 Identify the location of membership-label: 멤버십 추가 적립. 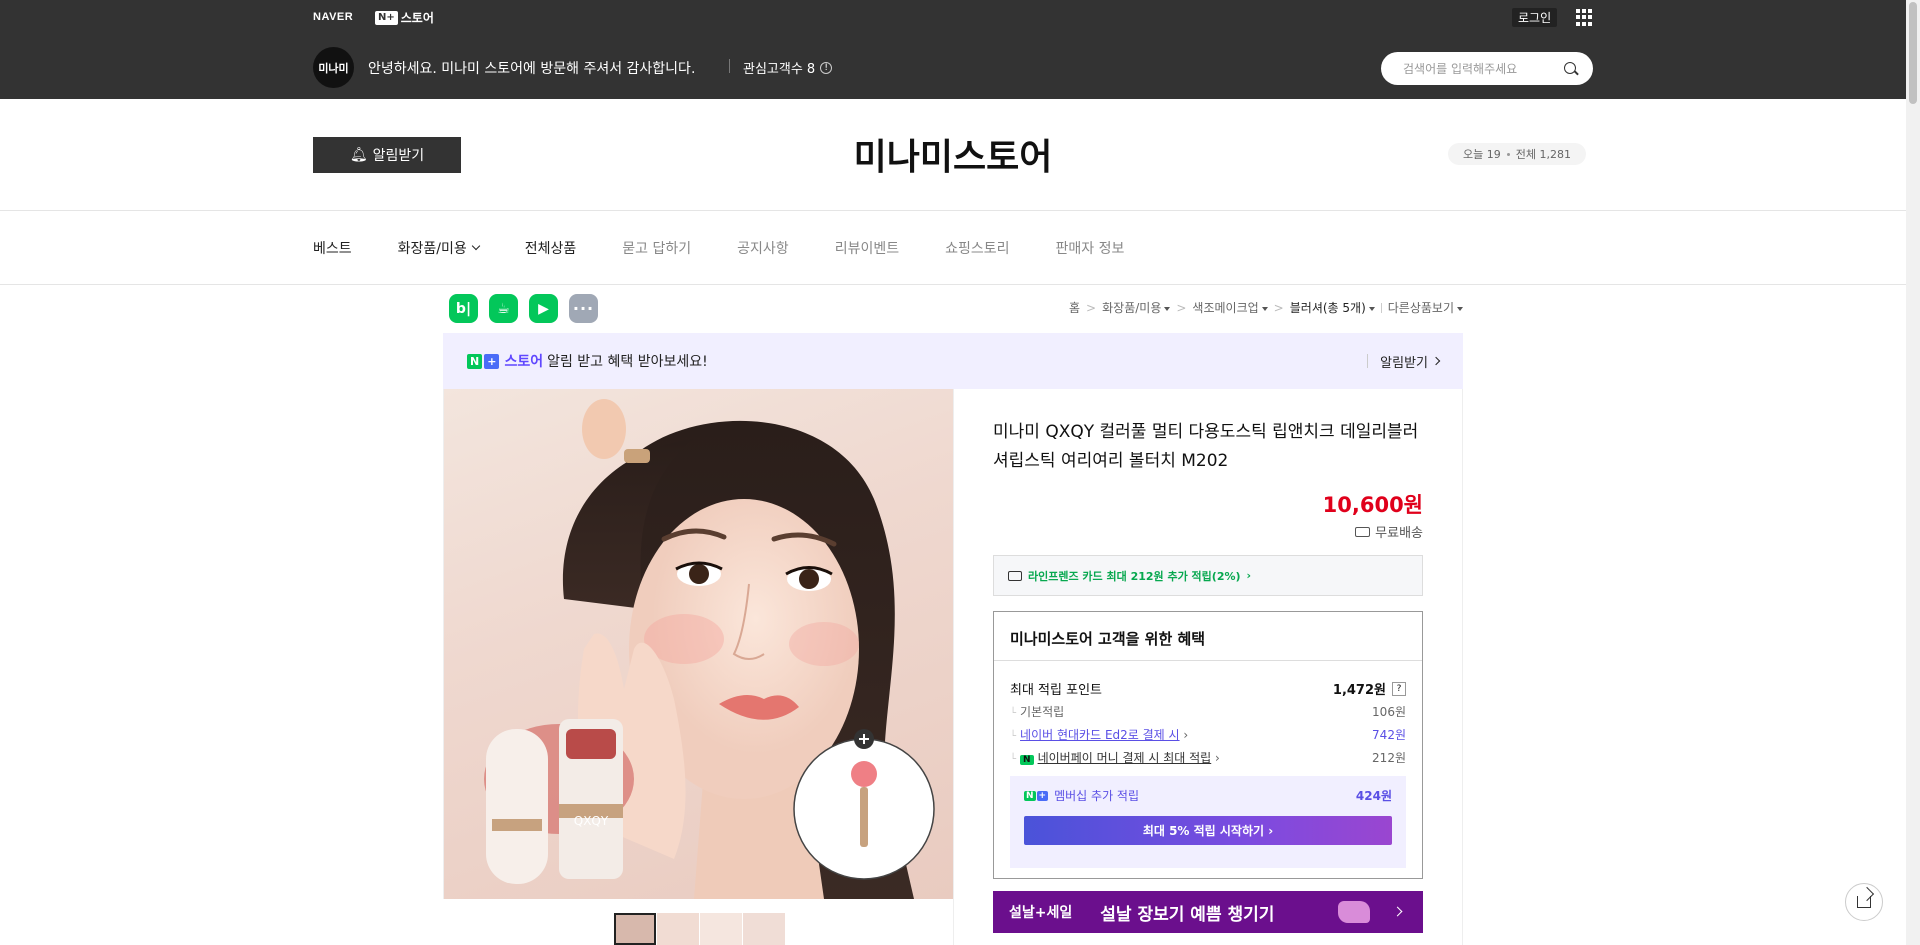
(1097, 796).